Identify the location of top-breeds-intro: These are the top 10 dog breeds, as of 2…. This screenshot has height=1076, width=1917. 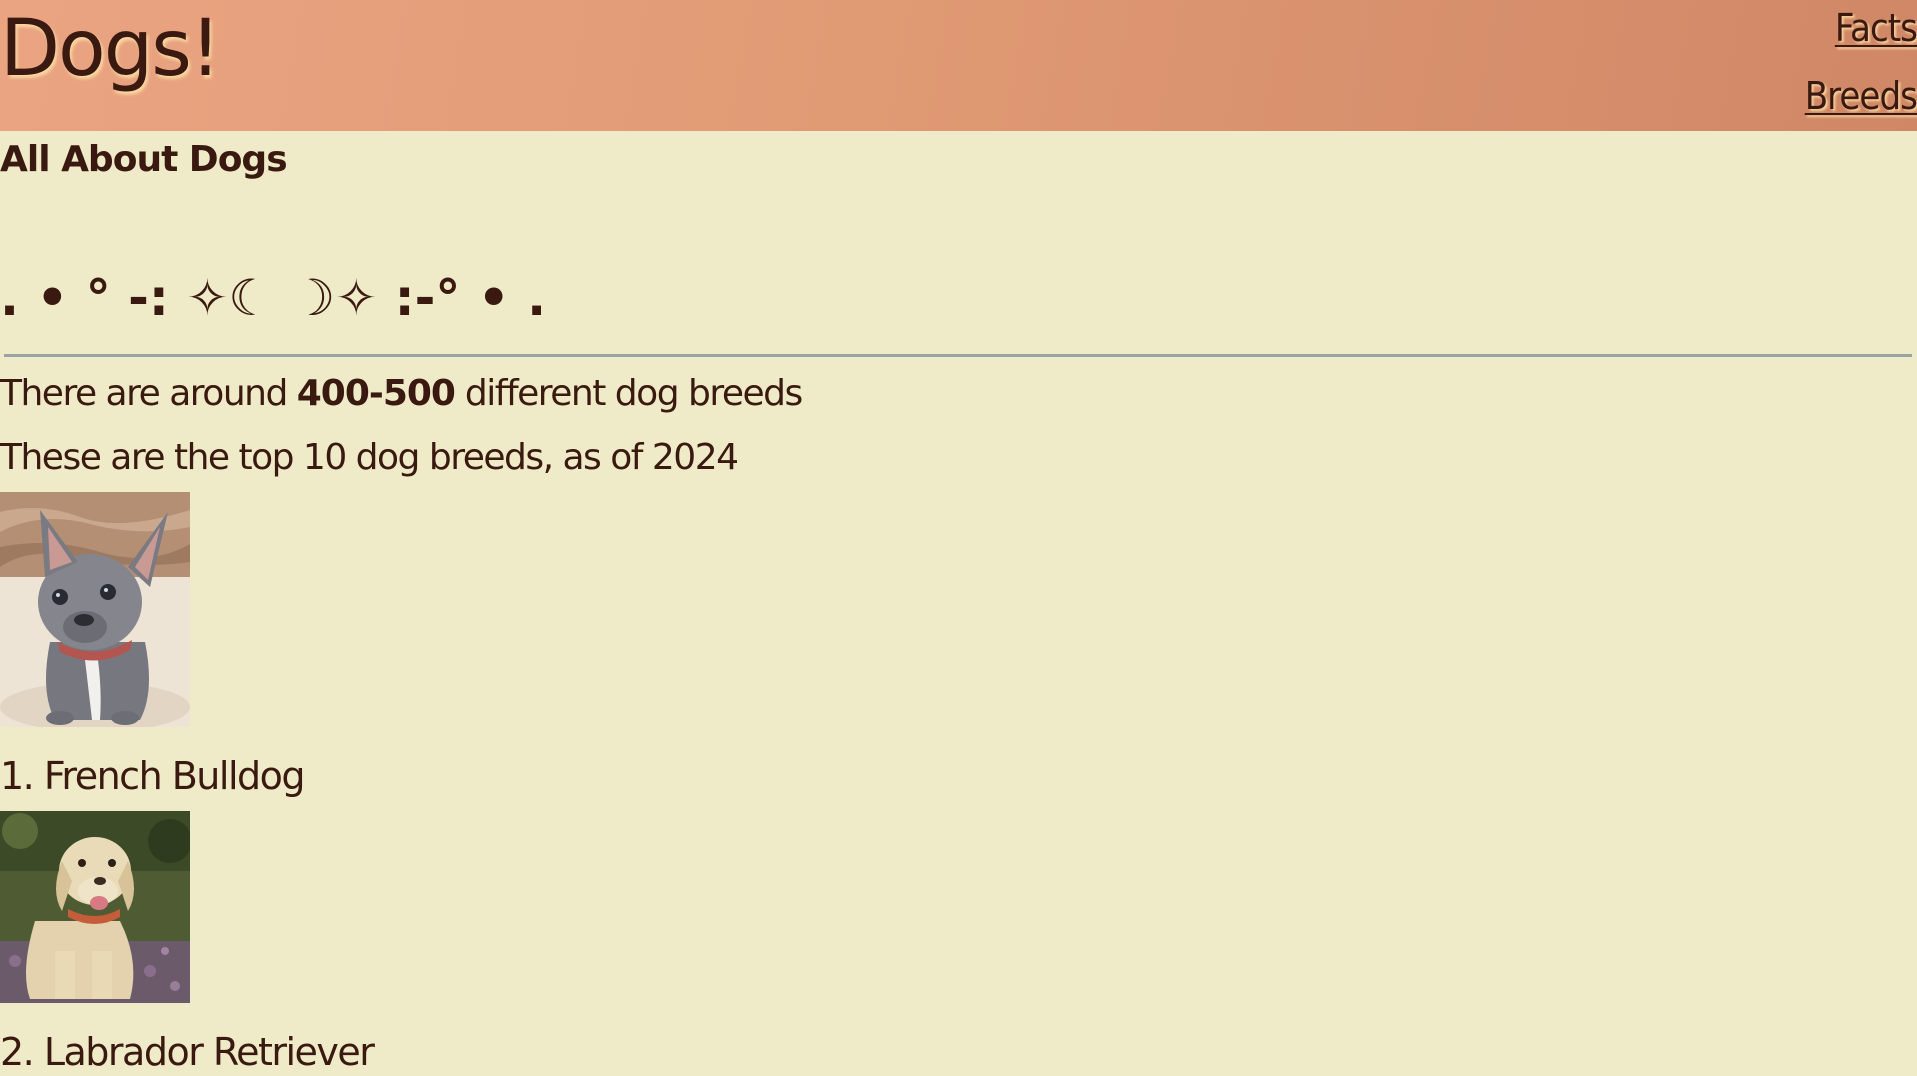
(369, 457).